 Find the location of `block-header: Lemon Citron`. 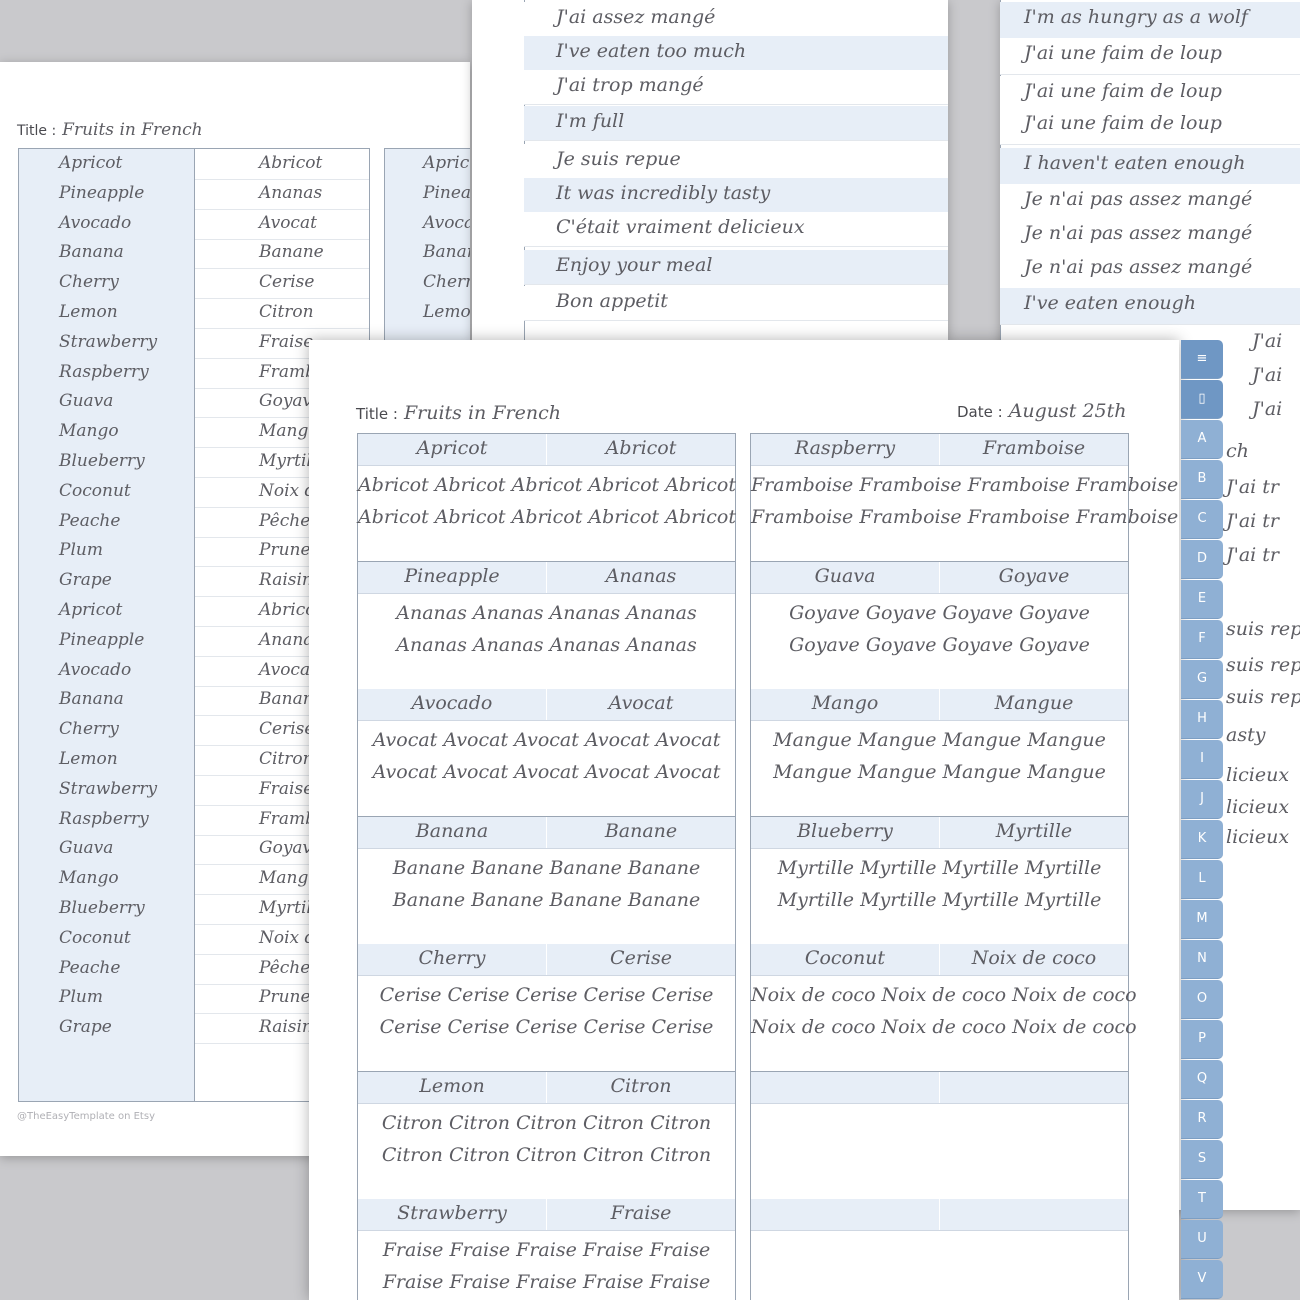

block-header: Lemon Citron is located at coordinates (546, 1087).